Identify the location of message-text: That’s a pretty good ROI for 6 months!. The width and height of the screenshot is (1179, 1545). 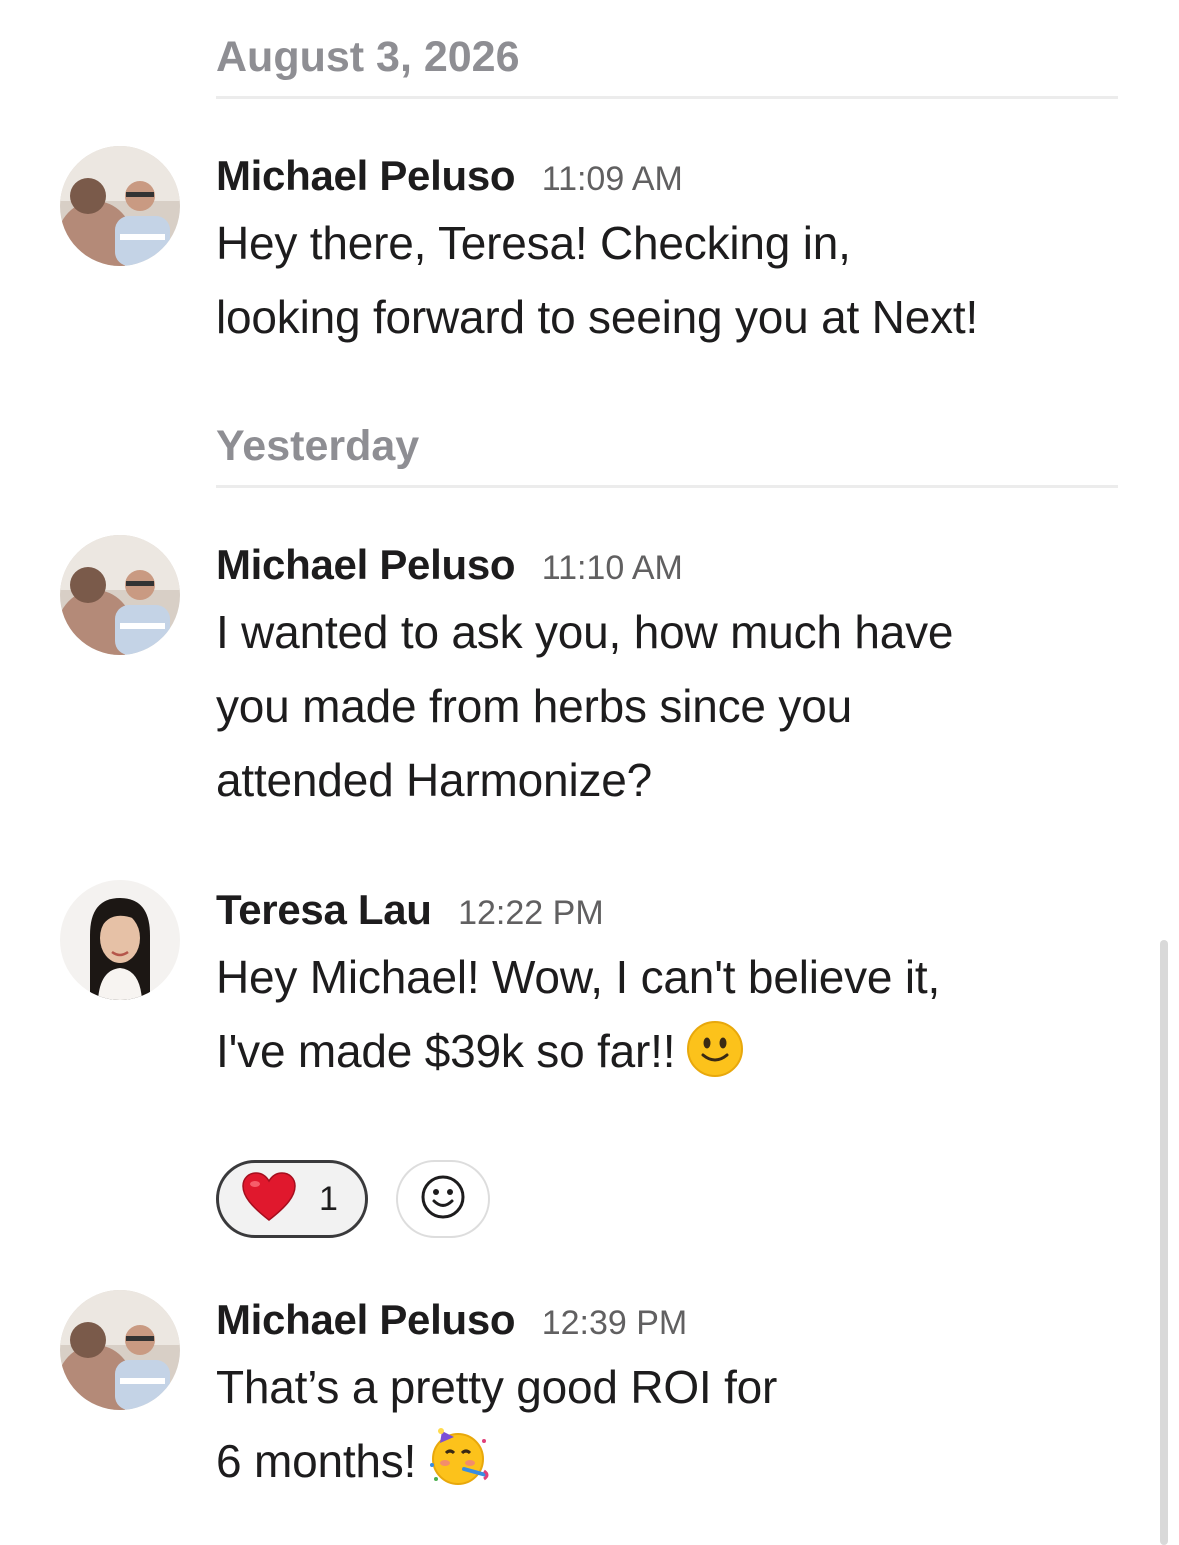
(666, 1429).